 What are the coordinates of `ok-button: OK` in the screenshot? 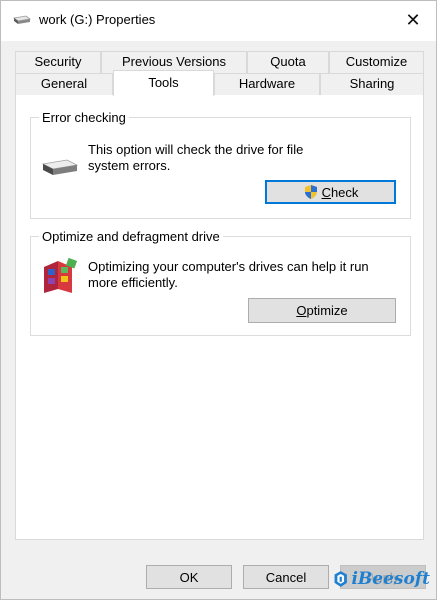 It's located at (189, 577).